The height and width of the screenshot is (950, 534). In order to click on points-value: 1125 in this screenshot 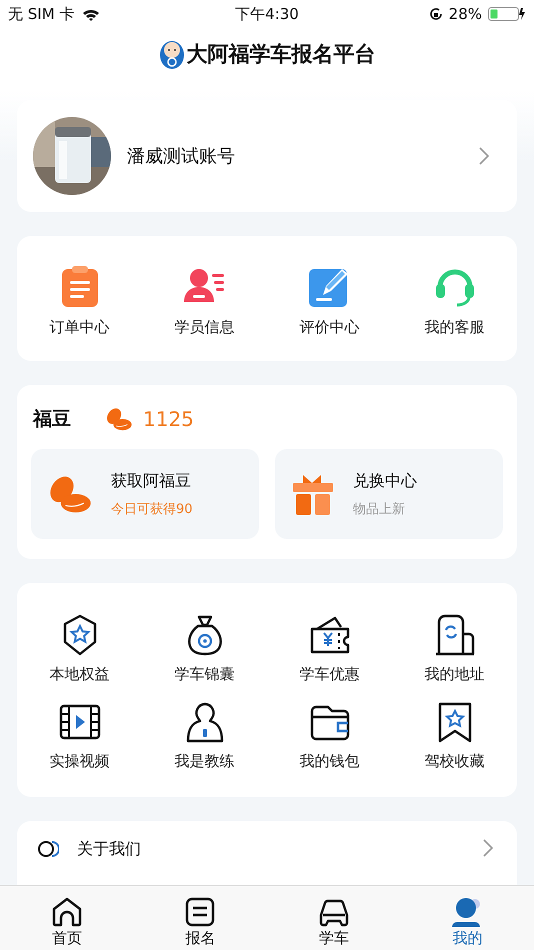, I will do `click(168, 419)`.